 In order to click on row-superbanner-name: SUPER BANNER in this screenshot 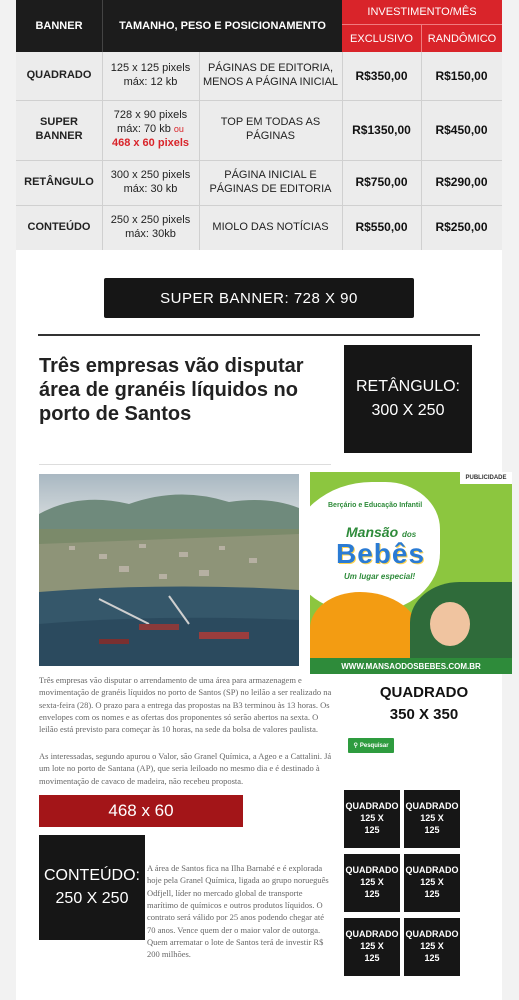, I will do `click(59, 129)`.